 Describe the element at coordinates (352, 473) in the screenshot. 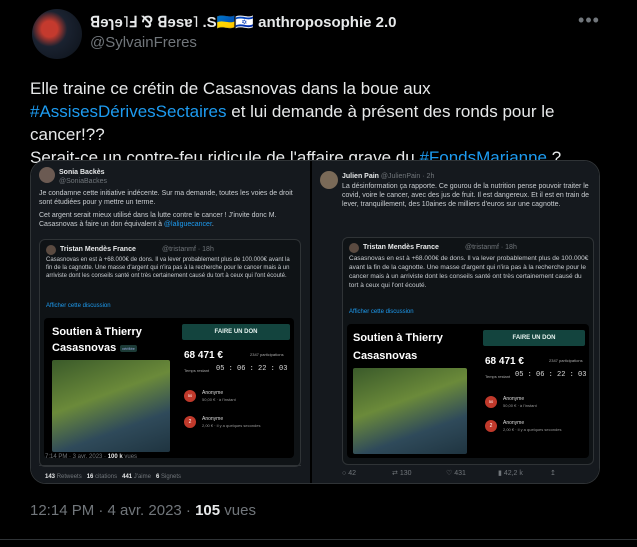

I see `reply-count: 42` at that location.